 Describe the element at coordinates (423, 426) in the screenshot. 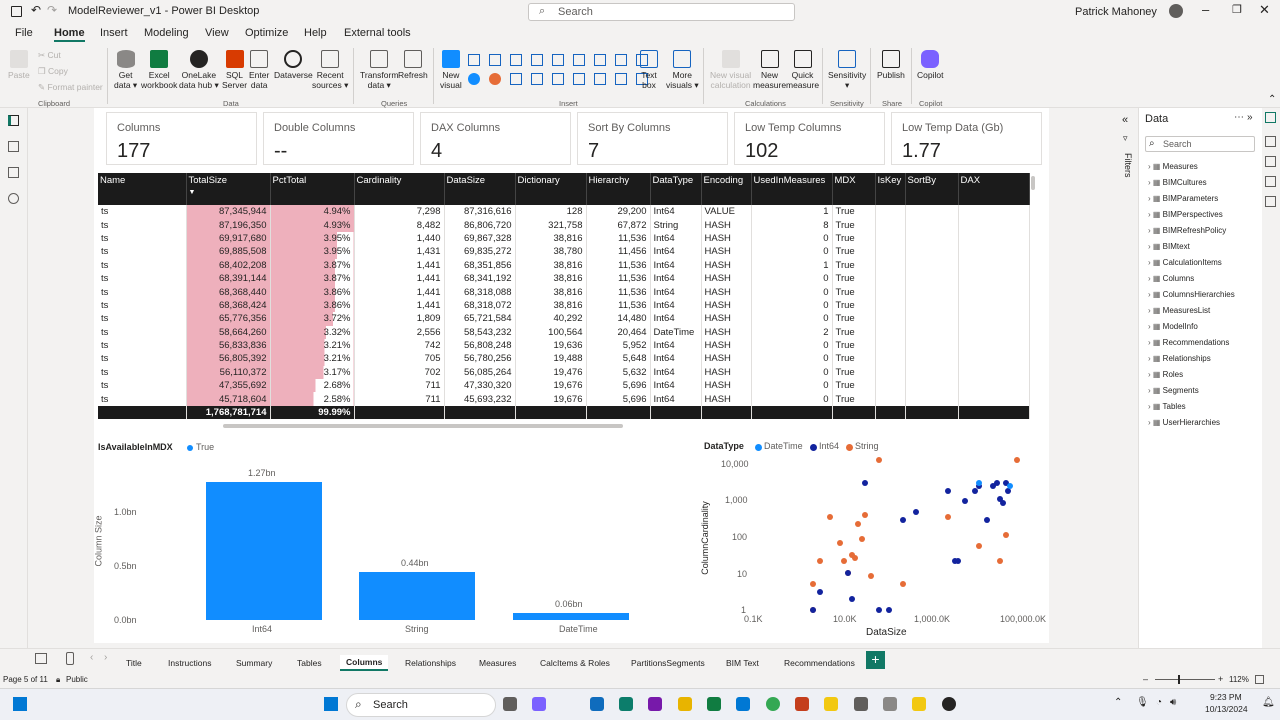

I see `table-horizontal-scrollbar` at that location.